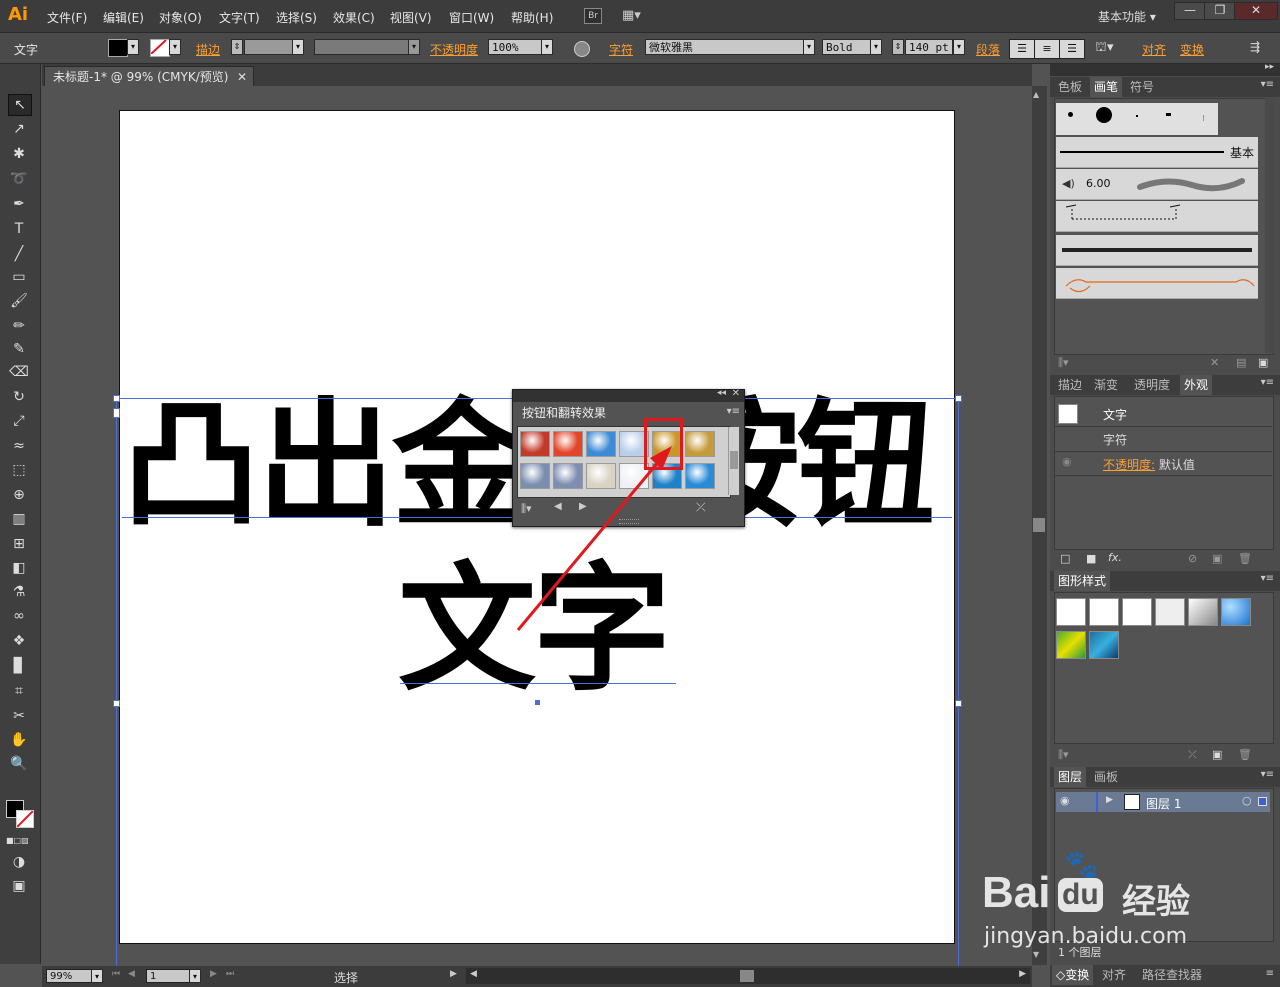  What do you see at coordinates (721, 393) in the screenshot?
I see `collapse-panel-icon: ◂◂` at bounding box center [721, 393].